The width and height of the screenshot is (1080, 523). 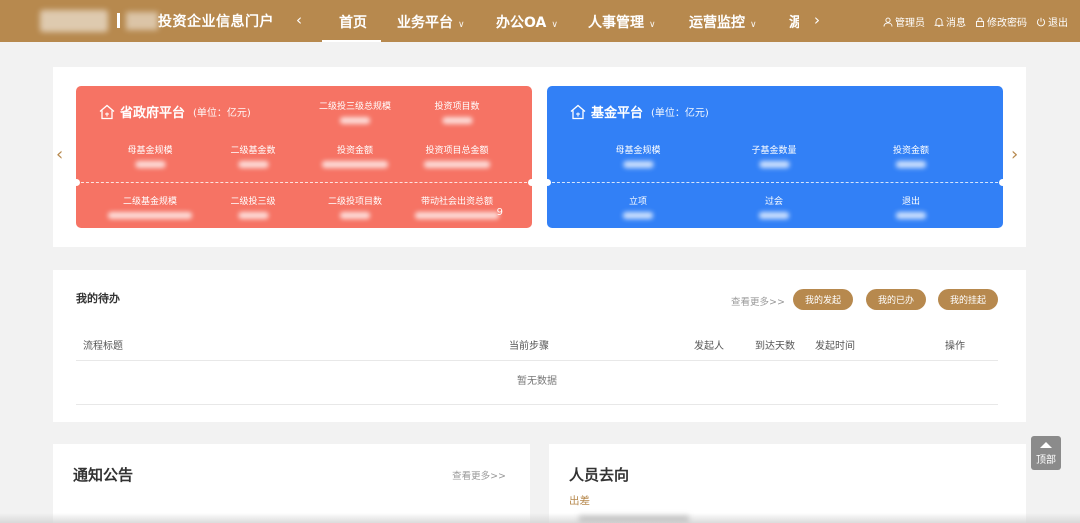 What do you see at coordinates (353, 22) in the screenshot?
I see `nav-home: 首页` at bounding box center [353, 22].